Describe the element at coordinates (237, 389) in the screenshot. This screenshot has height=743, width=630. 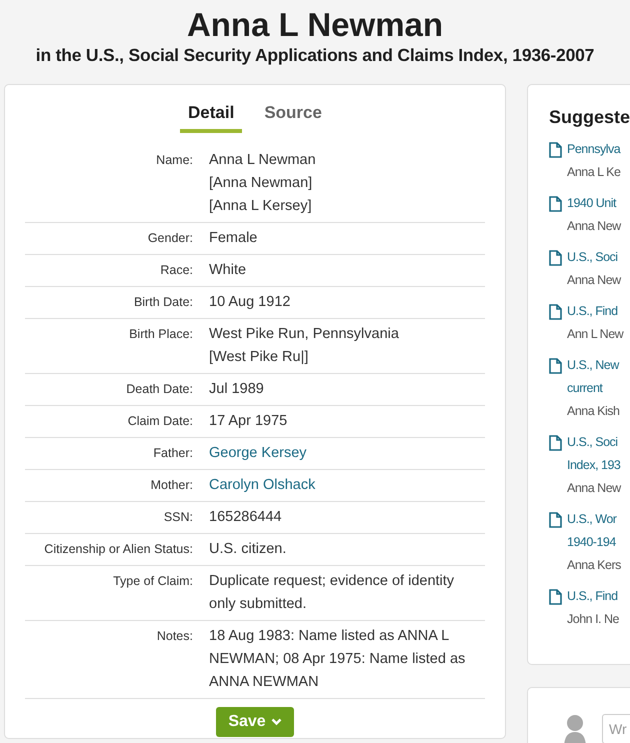
I see `field-value: Jul 1989` at that location.